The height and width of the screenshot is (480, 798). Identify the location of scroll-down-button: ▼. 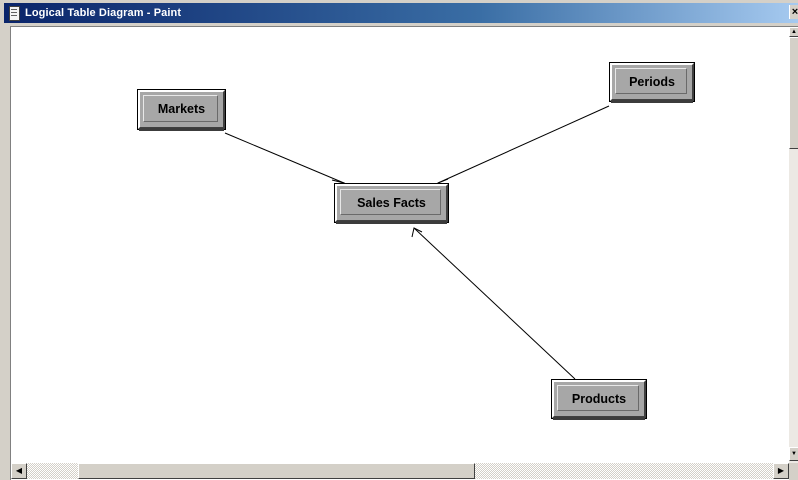
(793, 454).